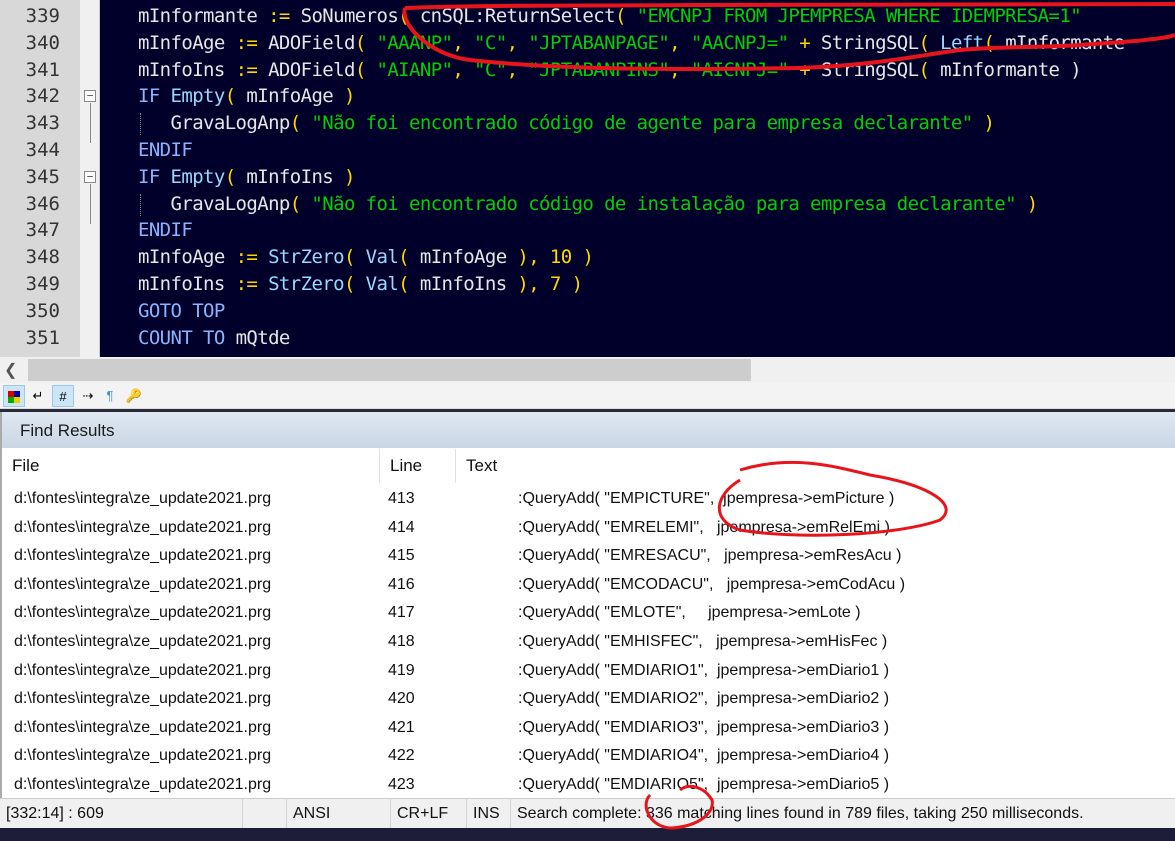  Describe the element at coordinates (38, 396) in the screenshot. I see `word-wrap-icon: ↵` at that location.